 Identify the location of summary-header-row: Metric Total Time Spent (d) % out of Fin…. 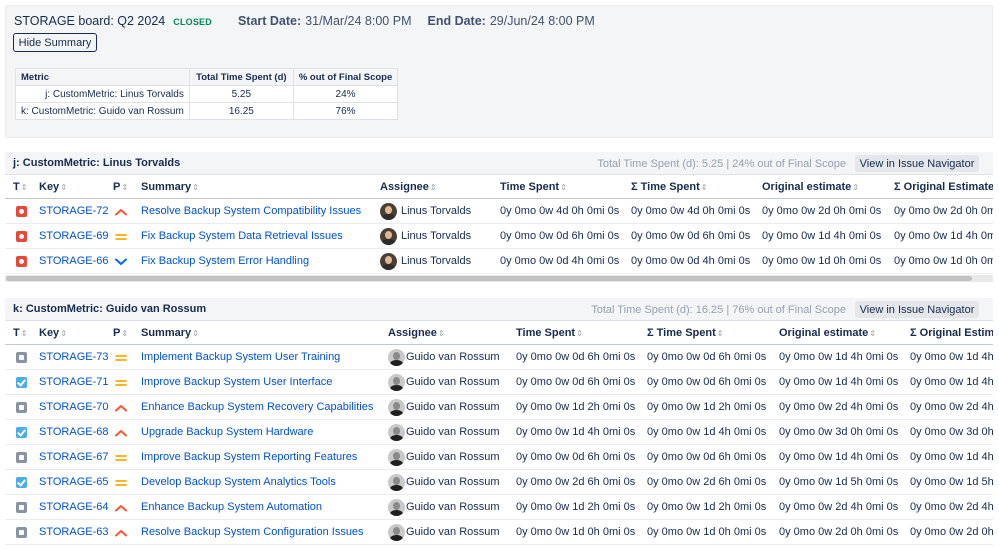
(207, 77).